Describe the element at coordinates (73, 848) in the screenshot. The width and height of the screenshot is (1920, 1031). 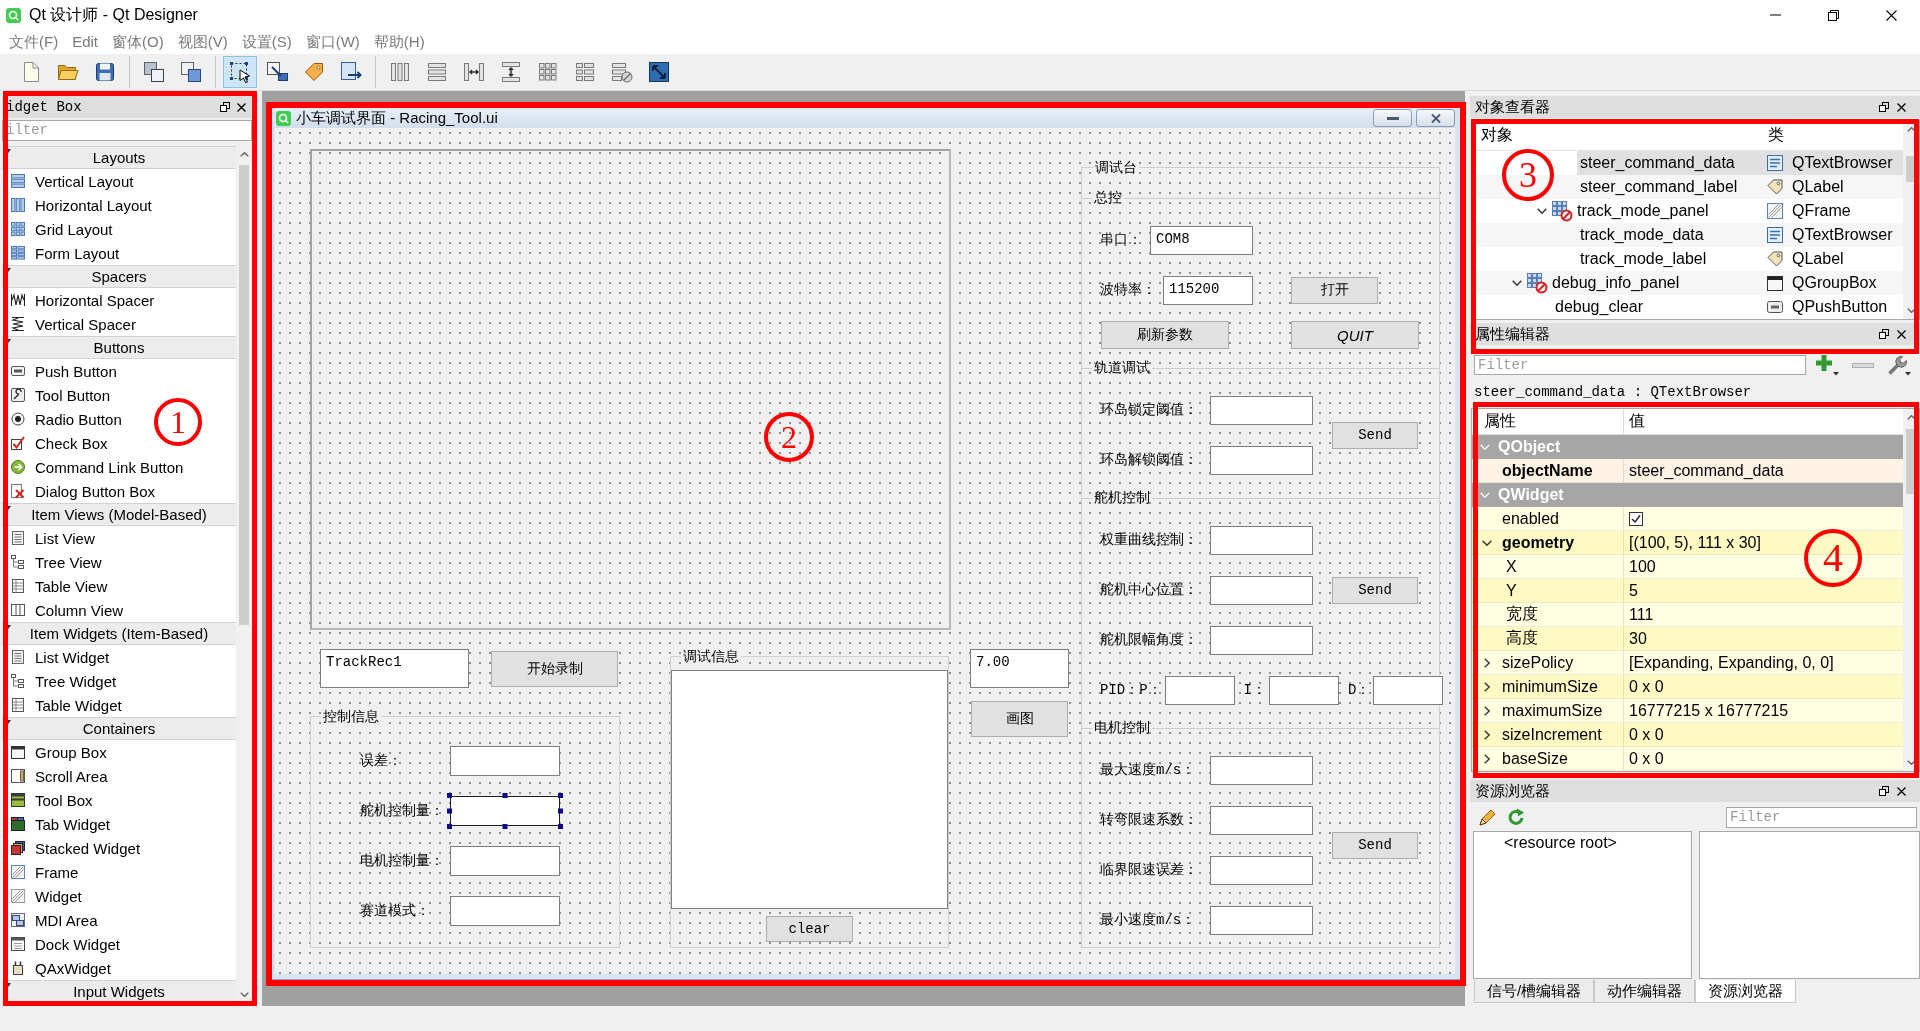
I see `widget-list-item: Stacked Widget` at that location.